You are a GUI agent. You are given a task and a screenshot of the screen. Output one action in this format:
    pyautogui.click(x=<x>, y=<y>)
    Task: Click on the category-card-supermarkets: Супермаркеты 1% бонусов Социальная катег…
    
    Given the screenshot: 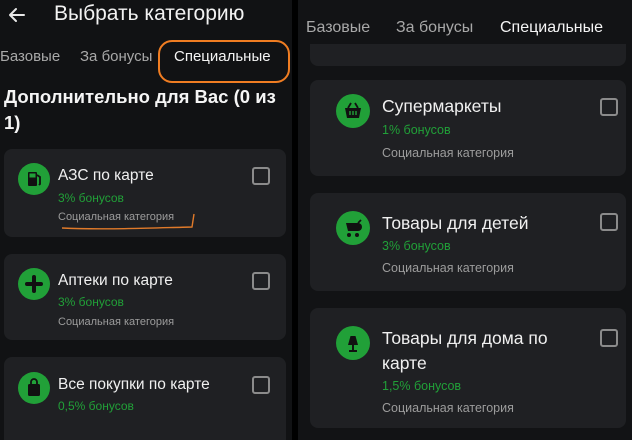 What is the action you would take?
    pyautogui.click(x=468, y=128)
    